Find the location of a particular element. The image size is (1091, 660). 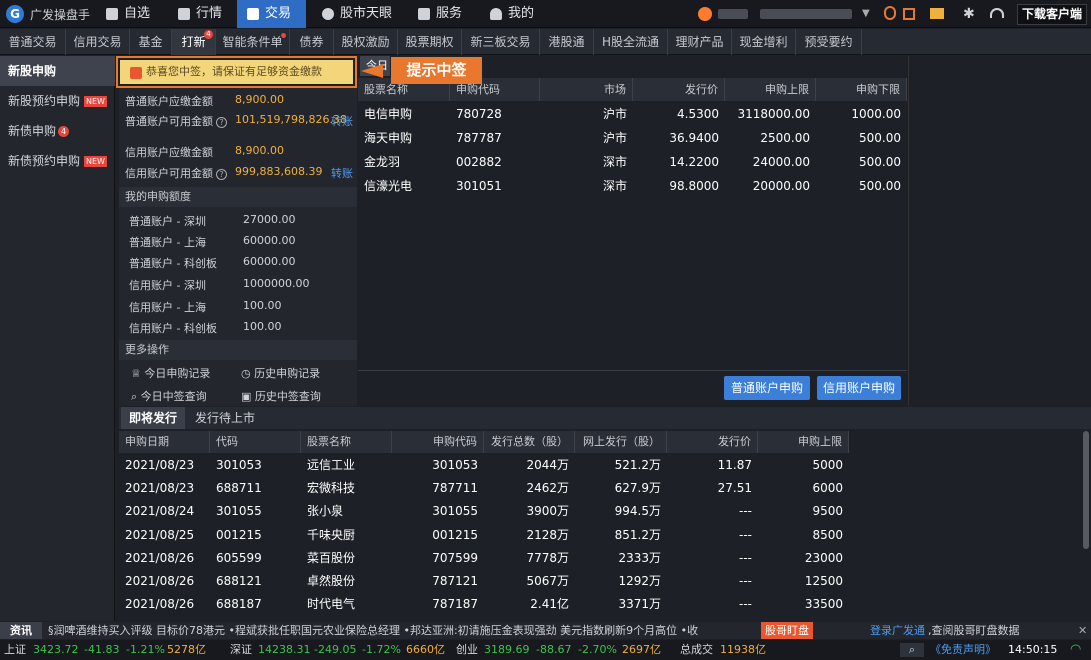

table-cell: 24000.00 is located at coordinates (781, 162).